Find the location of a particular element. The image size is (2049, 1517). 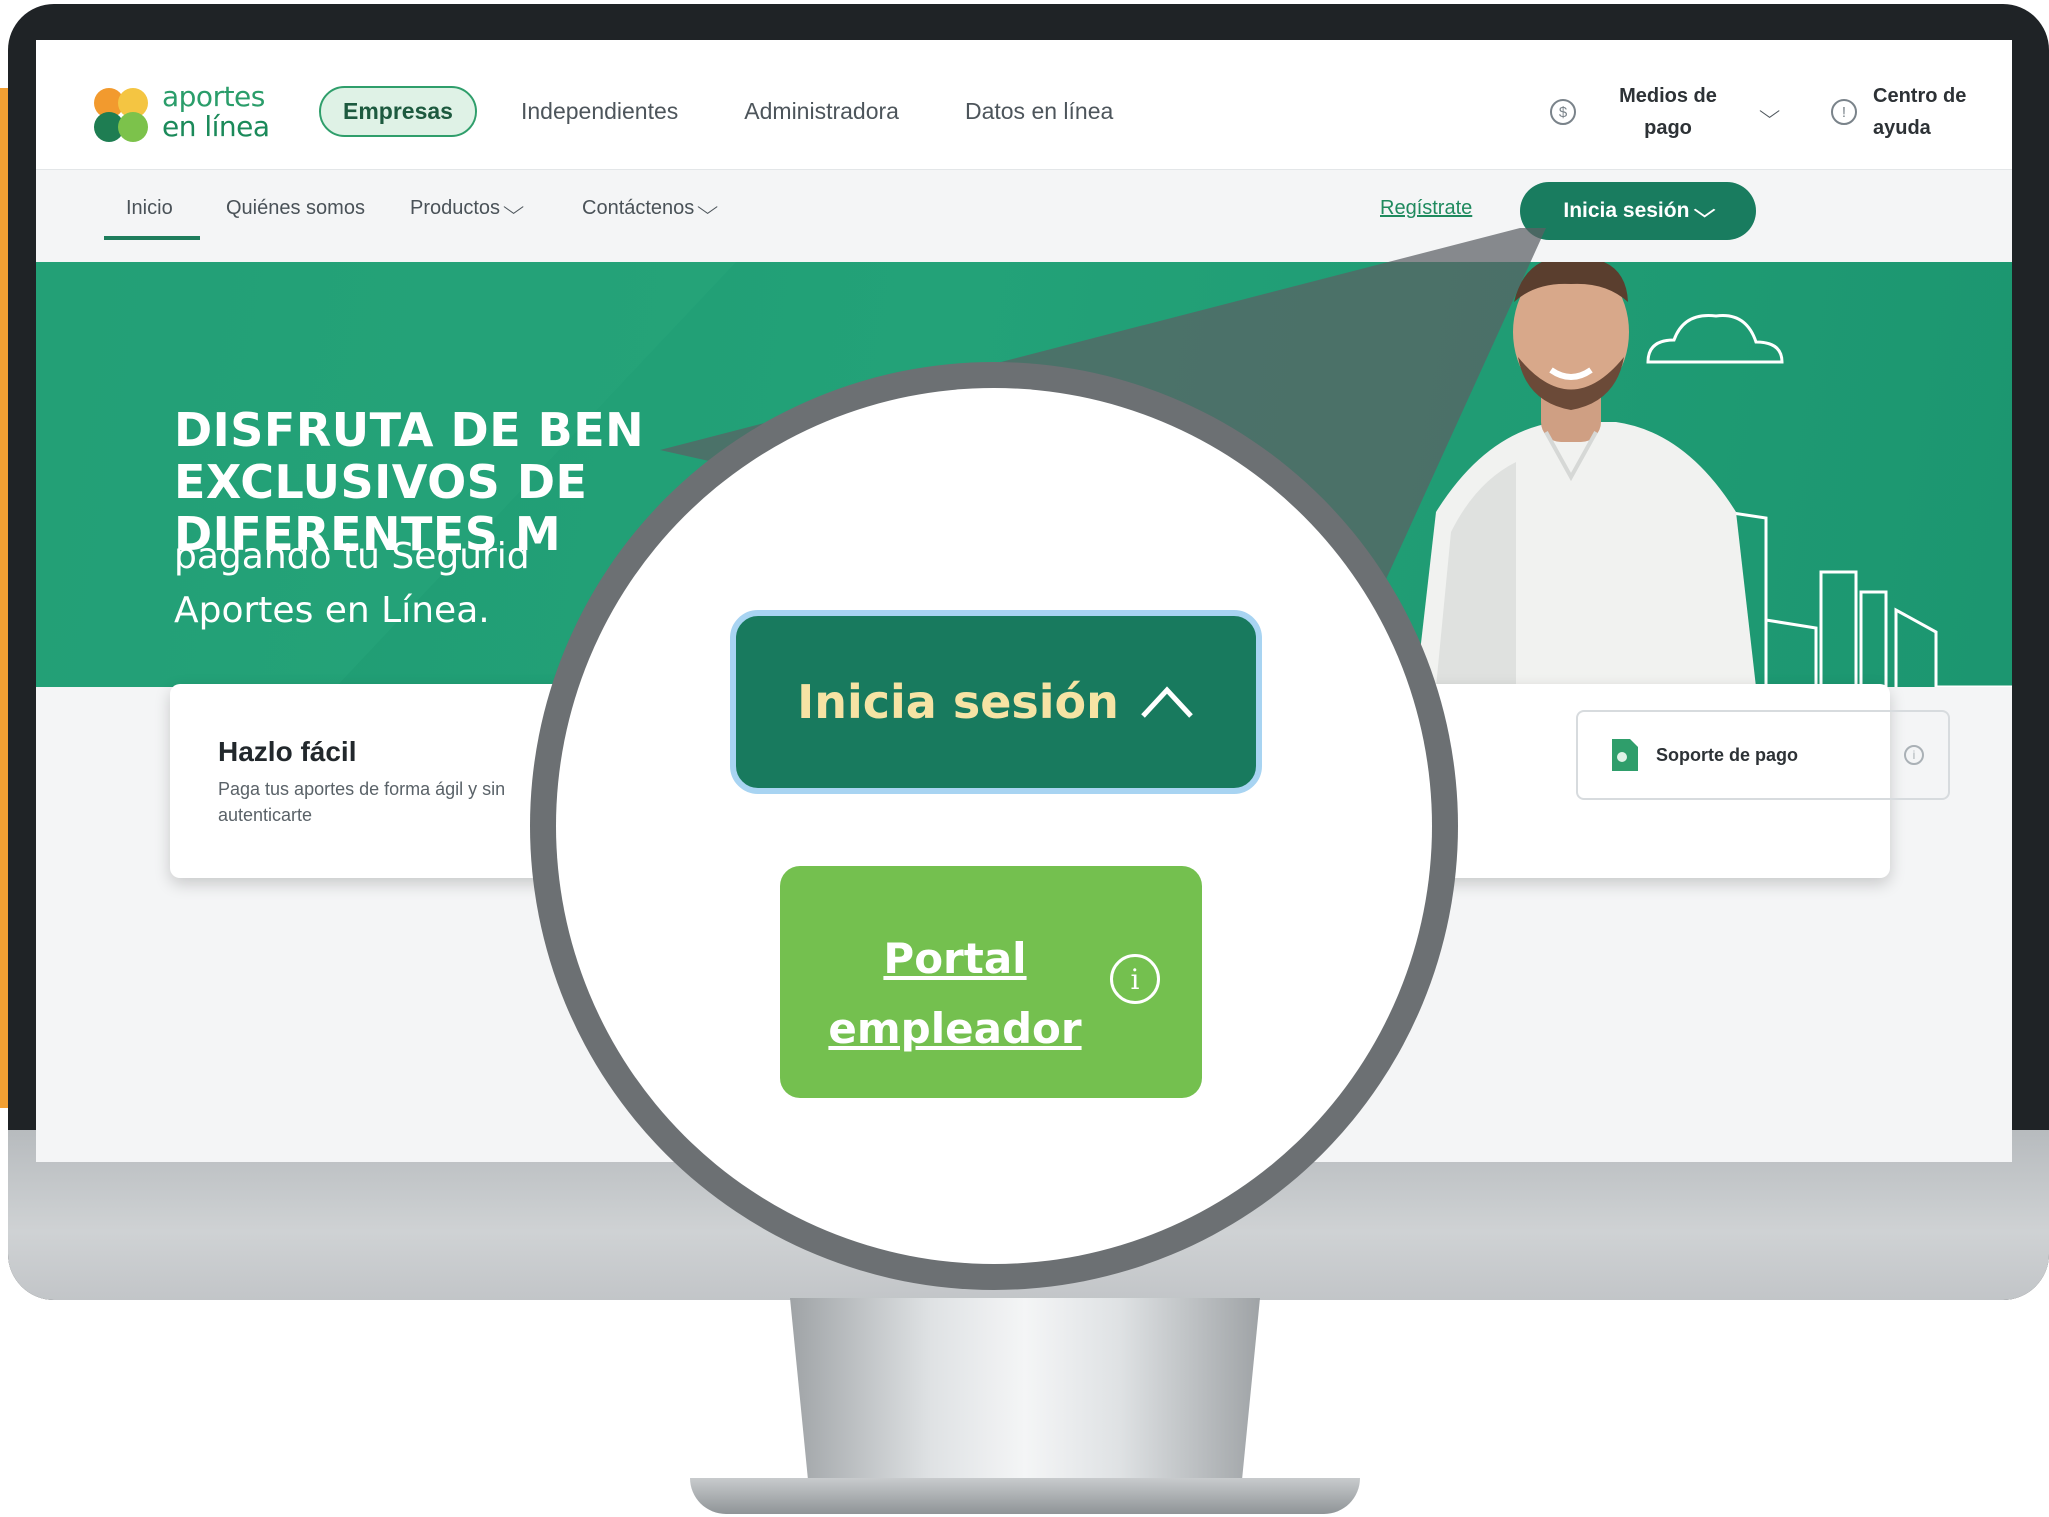

payment-methods-menu: $ Medios de pago ⌵ is located at coordinates (1665, 112).